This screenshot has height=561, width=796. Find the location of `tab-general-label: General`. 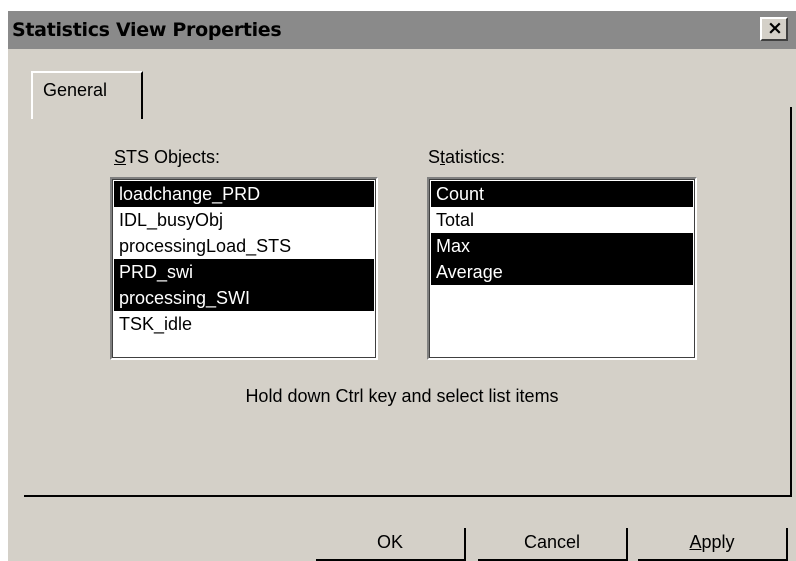

tab-general-label: General is located at coordinates (75, 90).